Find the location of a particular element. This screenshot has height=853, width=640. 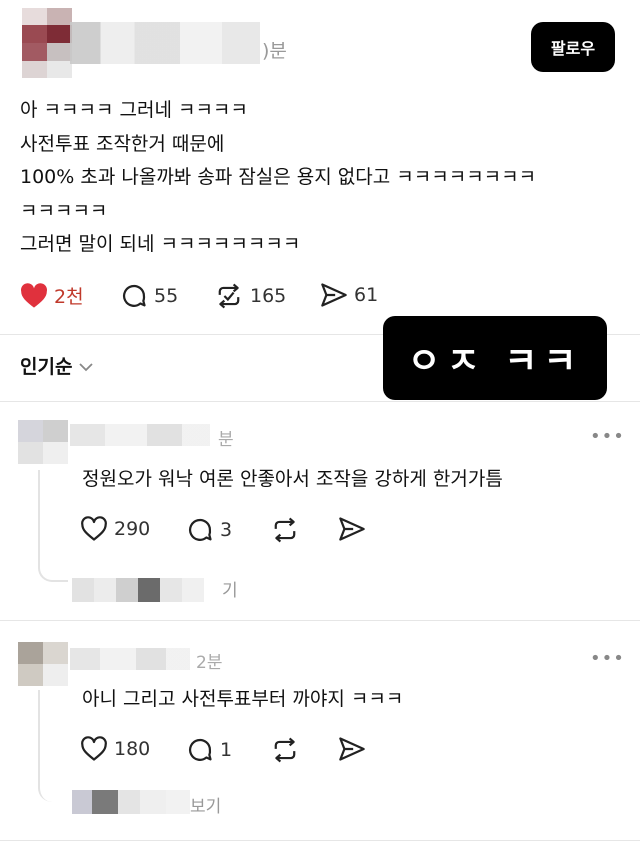

comment-button: 55 is located at coordinates (149, 296).